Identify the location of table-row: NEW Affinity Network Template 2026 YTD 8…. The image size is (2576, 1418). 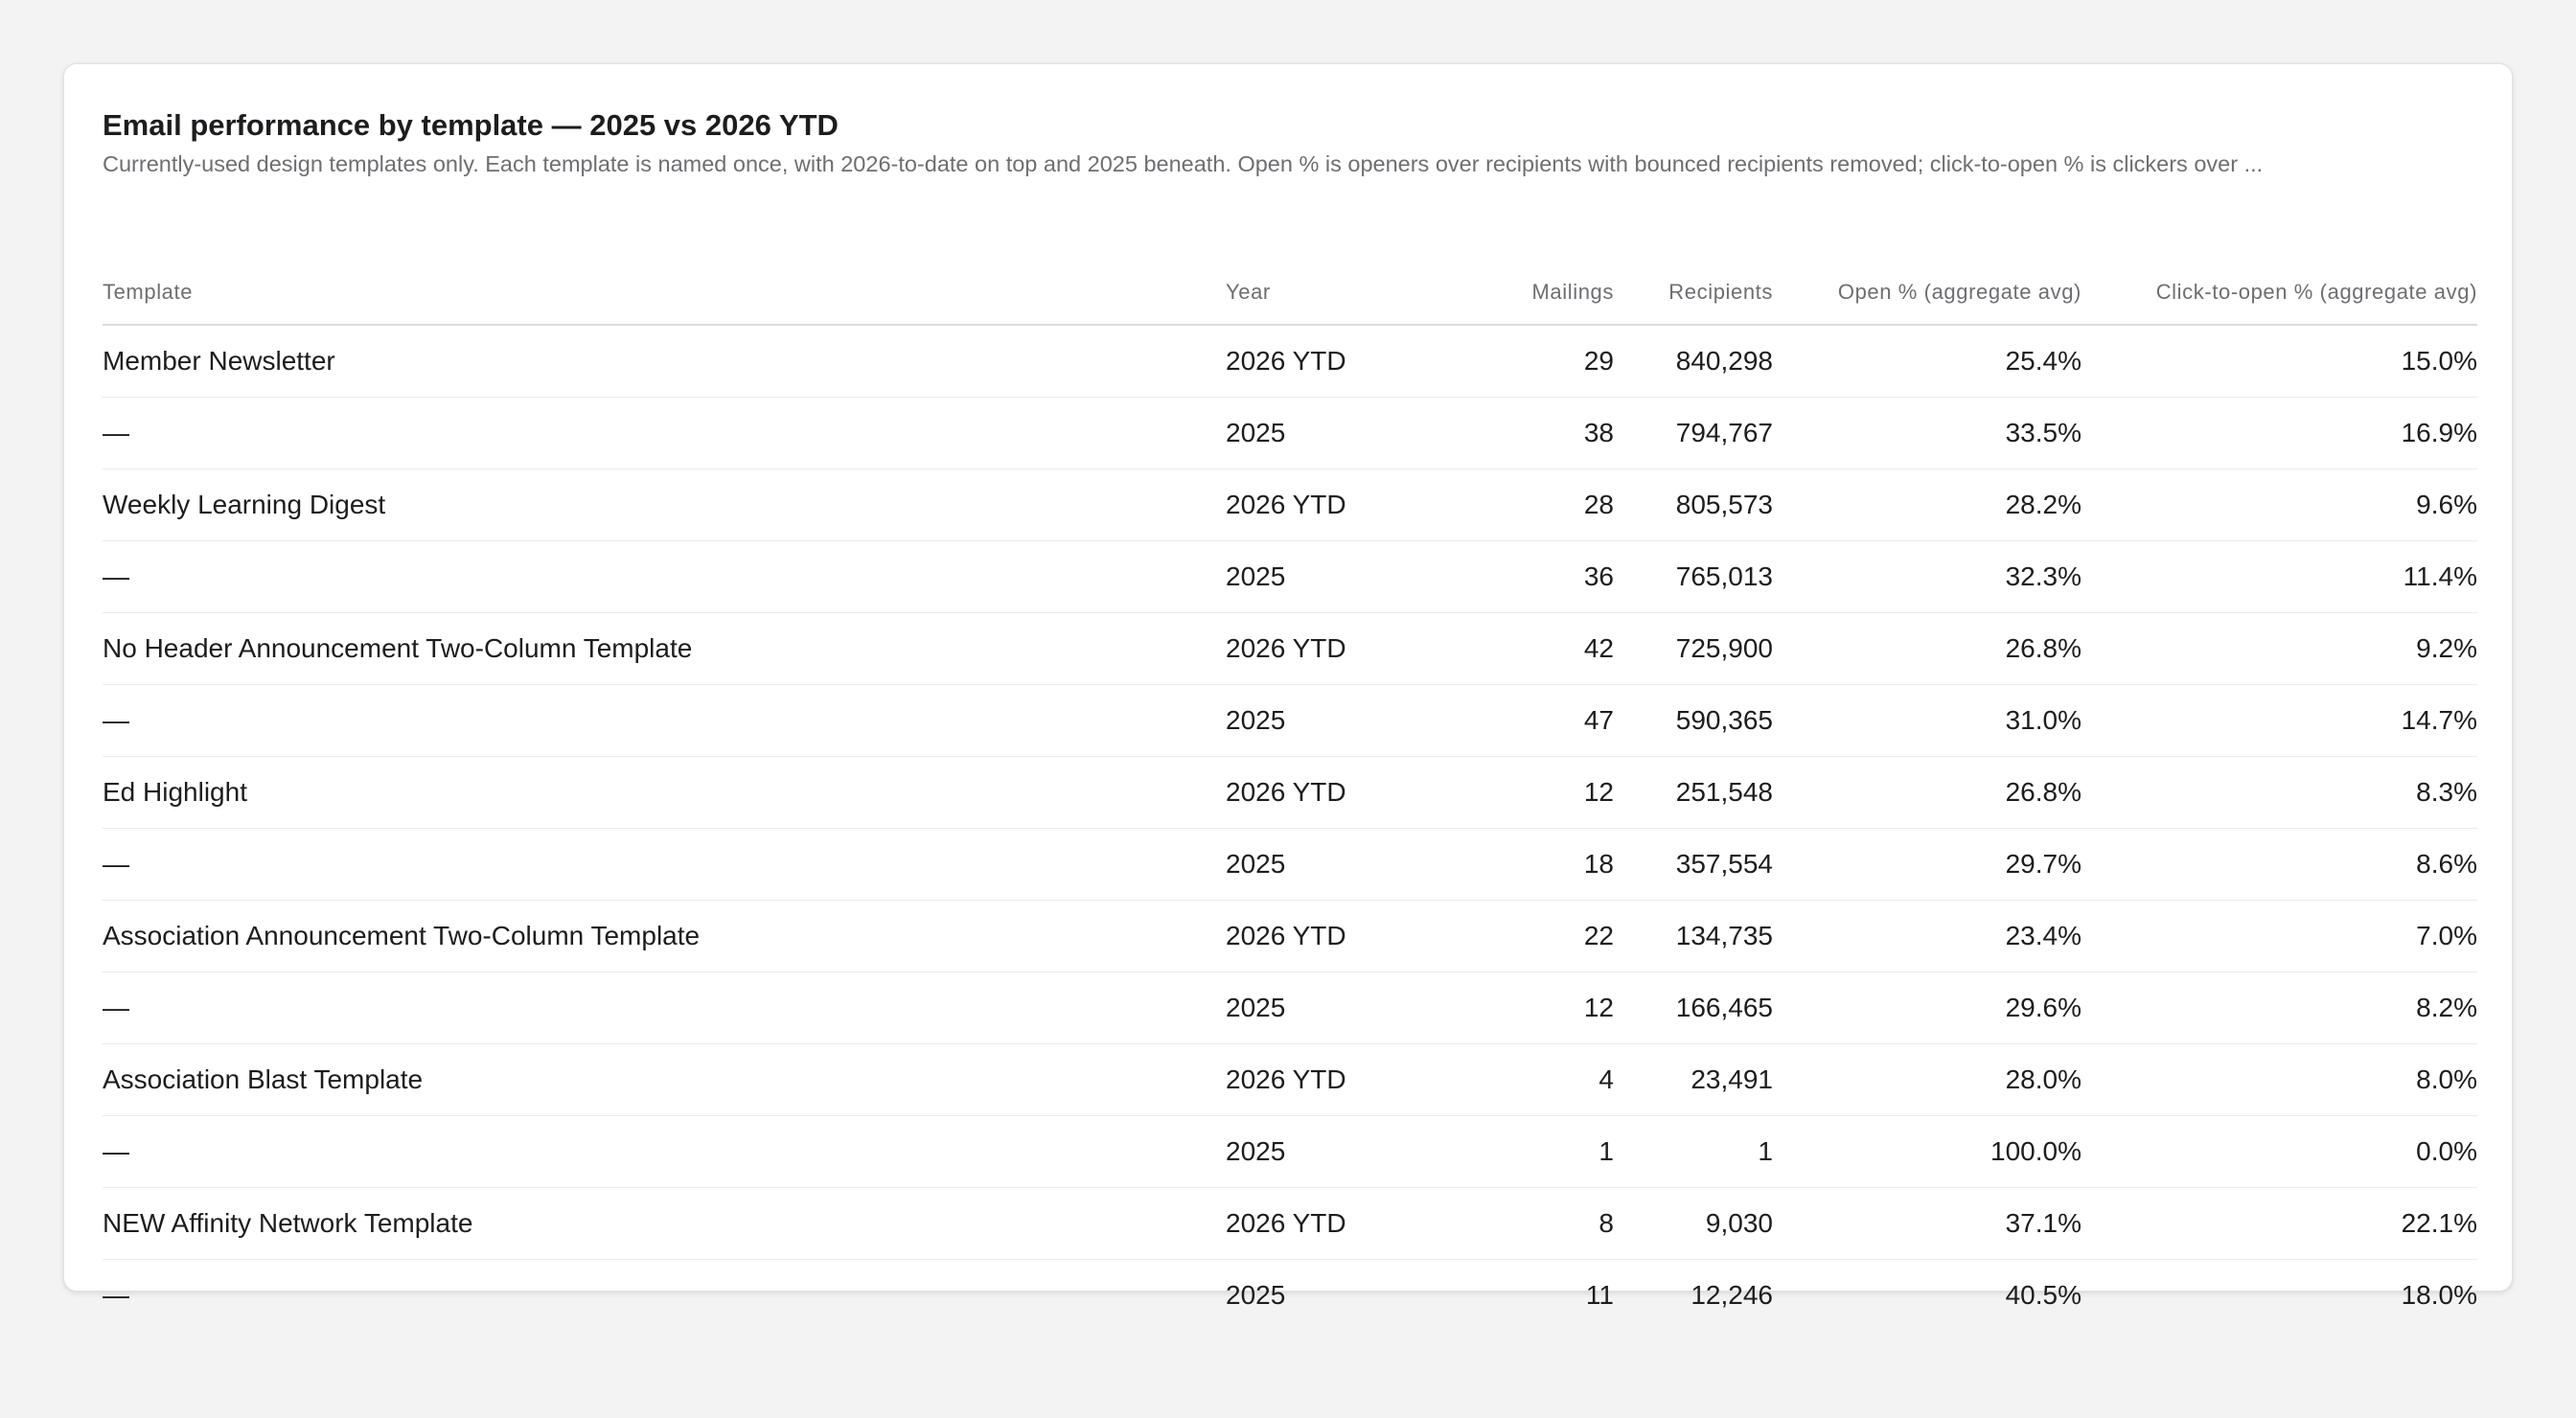
(1290, 1223).